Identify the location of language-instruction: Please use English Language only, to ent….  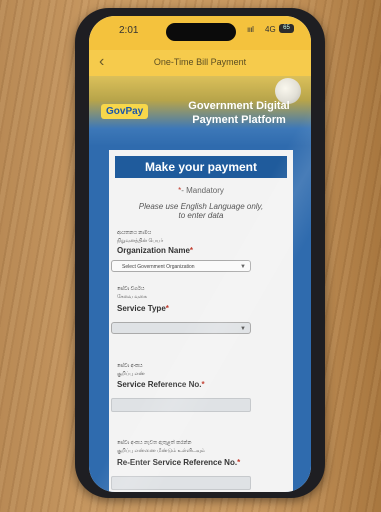
(201, 211).